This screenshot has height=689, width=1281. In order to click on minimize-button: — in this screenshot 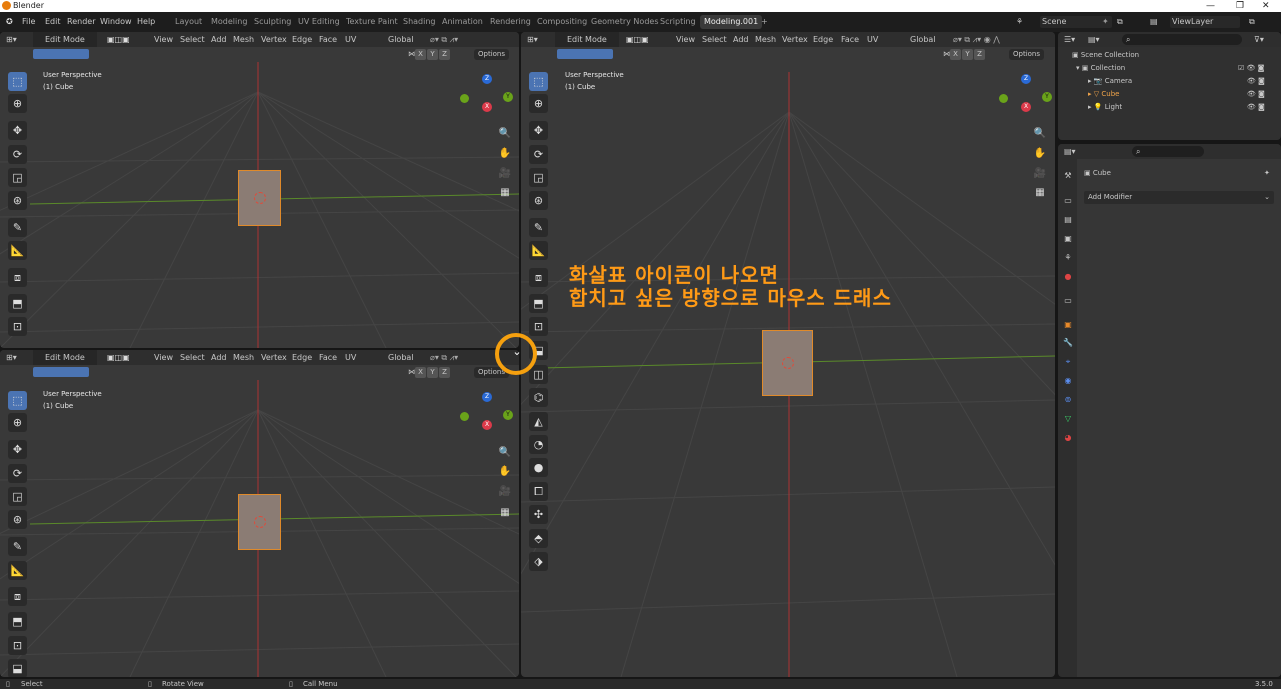, I will do `click(1210, 6)`.